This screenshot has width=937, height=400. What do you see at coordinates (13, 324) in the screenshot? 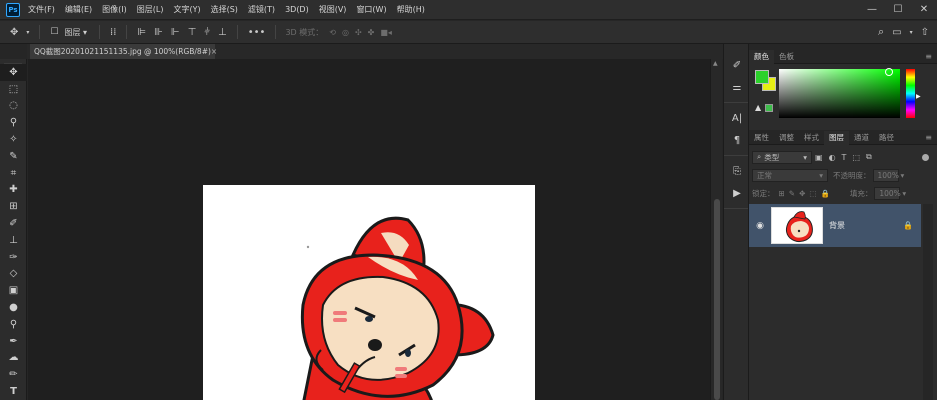
I see `dodge-tool-icon: ⚲` at bounding box center [13, 324].